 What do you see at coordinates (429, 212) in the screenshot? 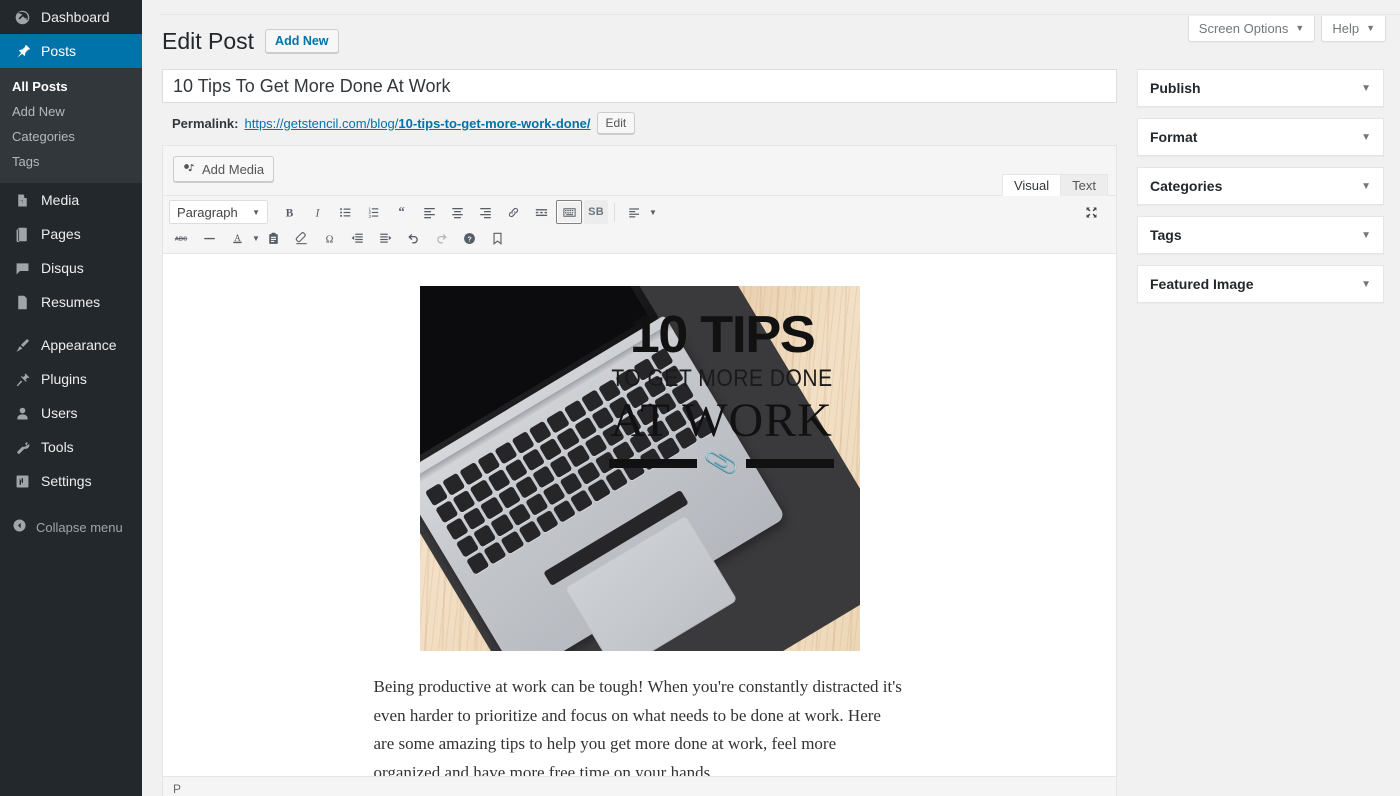
I see `align-left-icon` at bounding box center [429, 212].